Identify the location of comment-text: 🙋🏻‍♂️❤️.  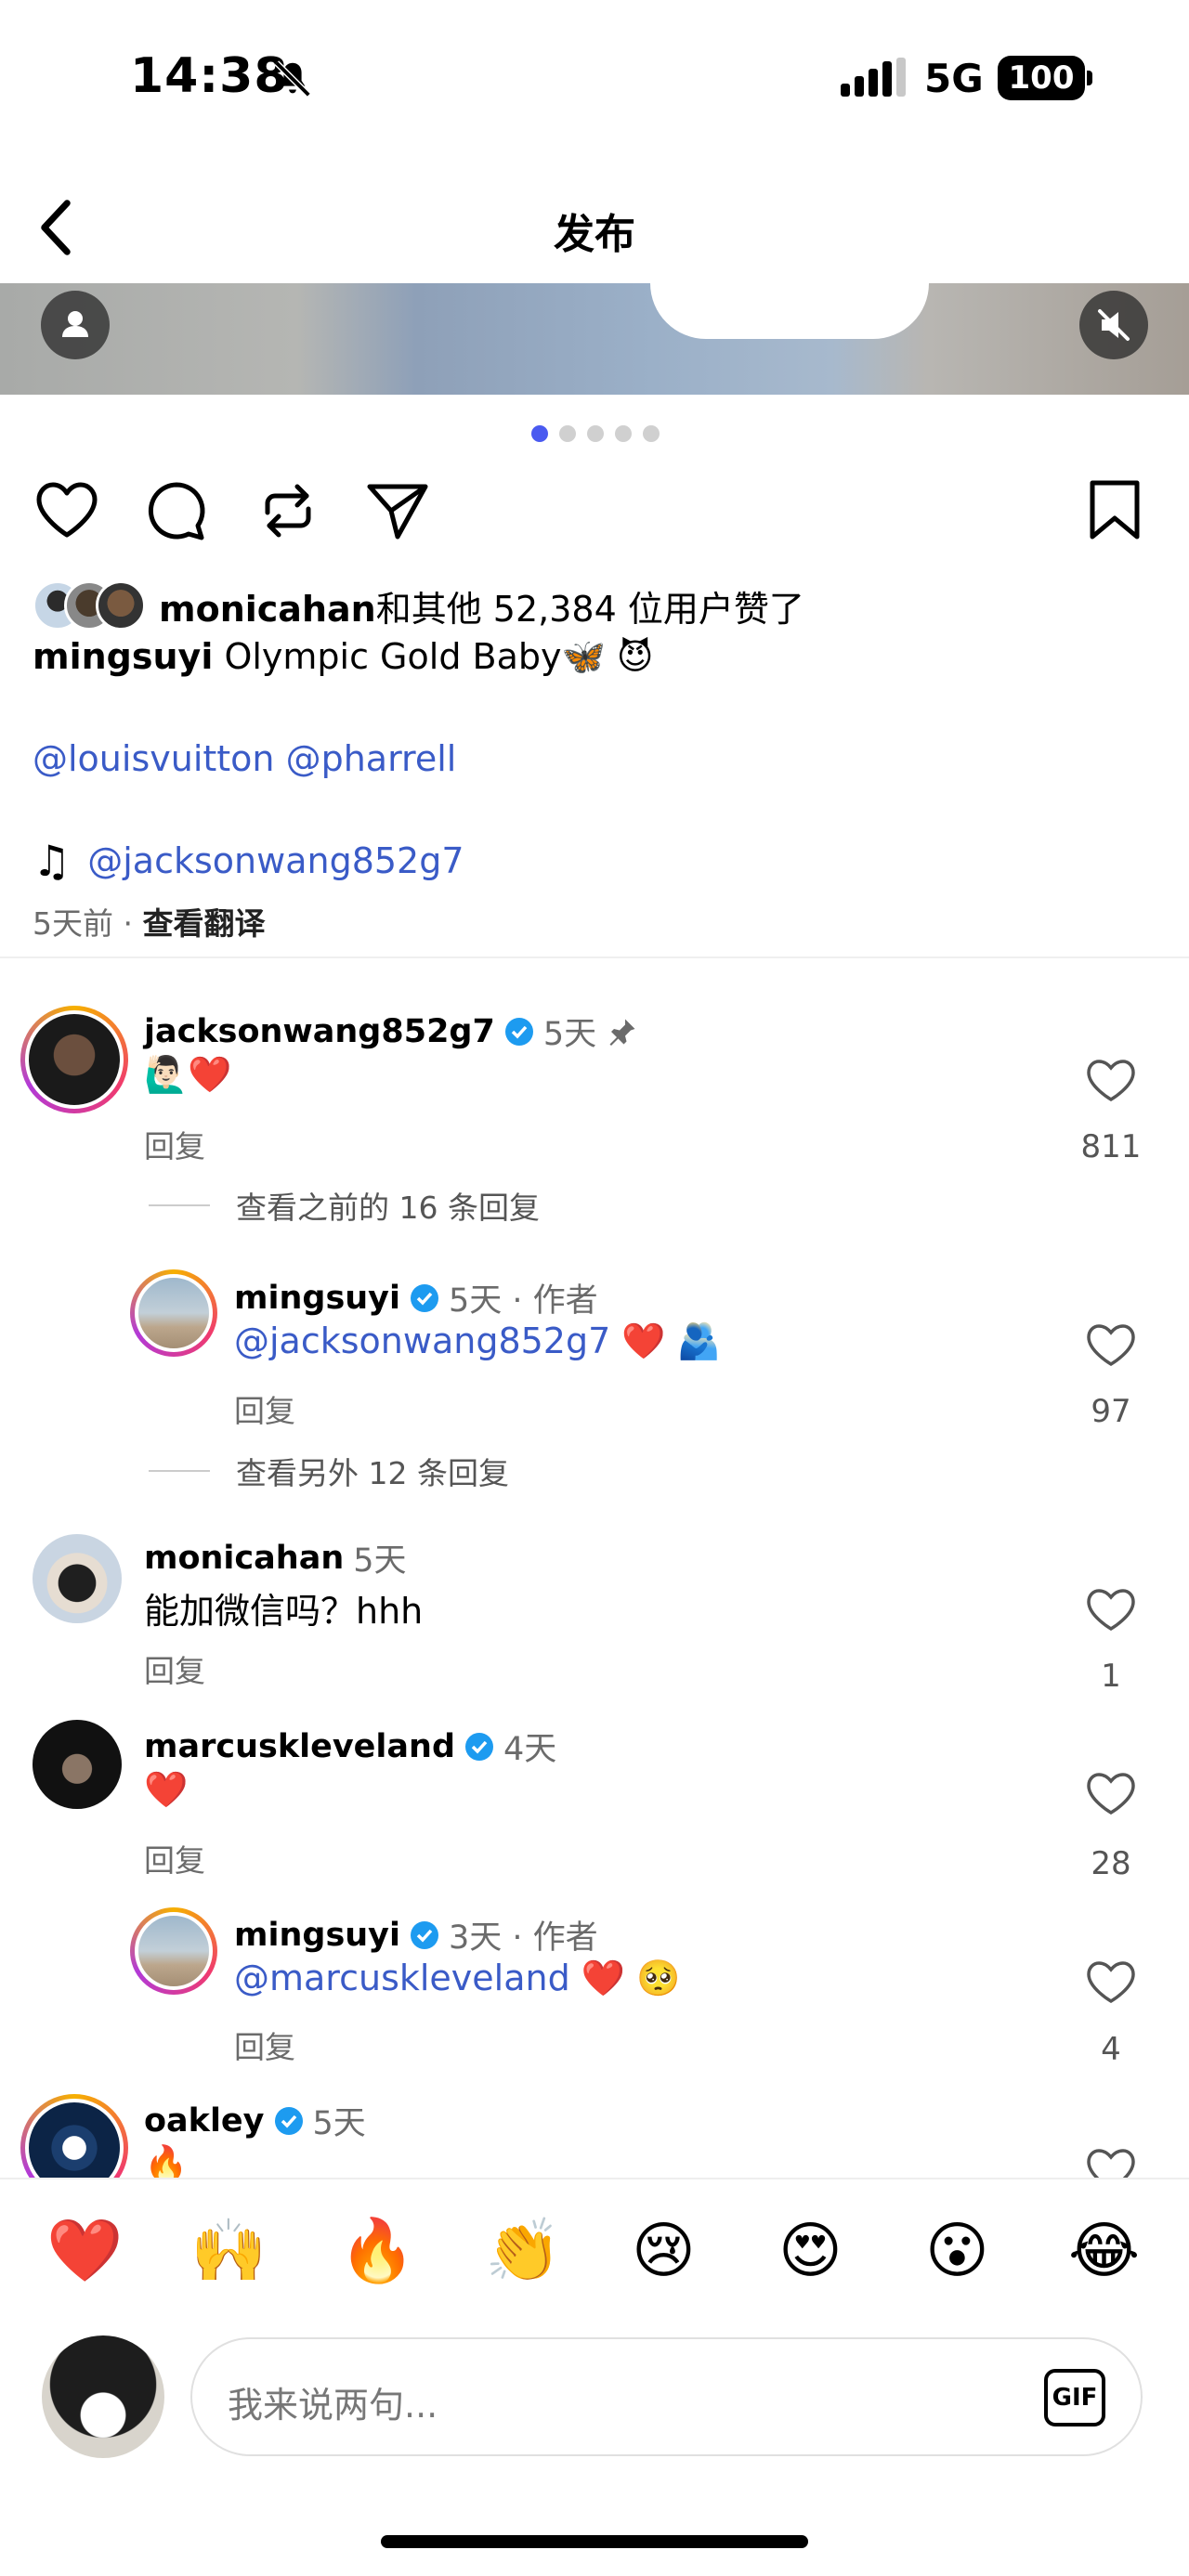
(188, 1074).